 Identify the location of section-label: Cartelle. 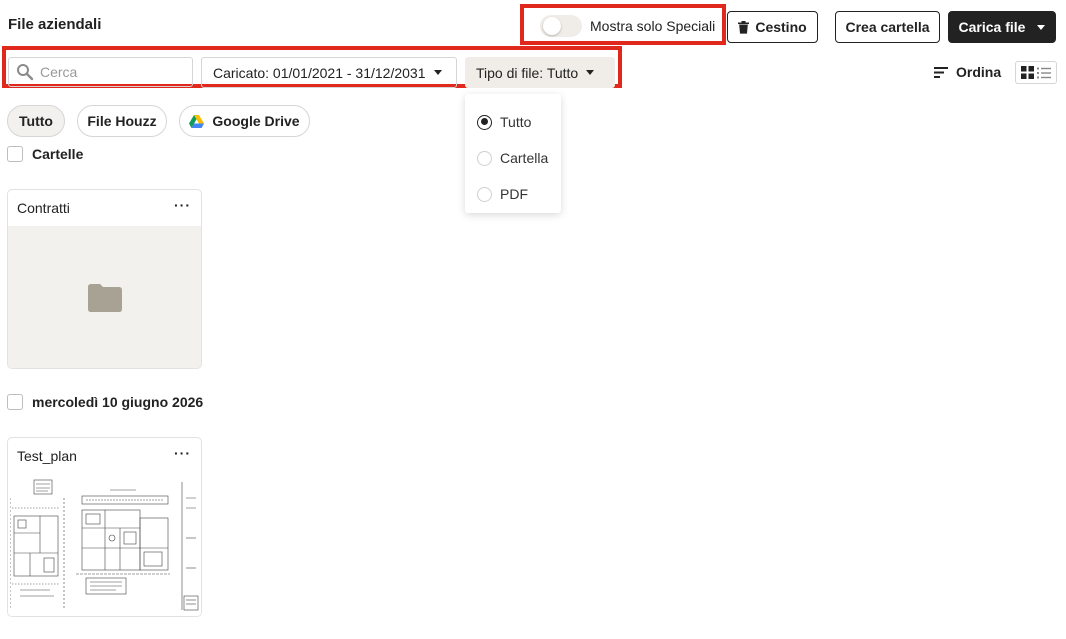
(58, 154).